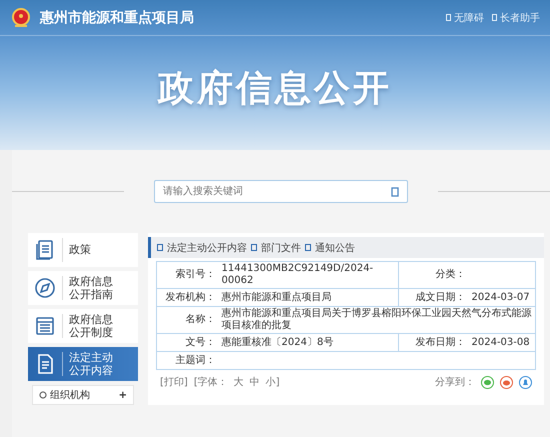 The height and width of the screenshot is (437, 550). Describe the element at coordinates (83, 364) in the screenshot. I see `sidebar-item: 法定主动公开内容` at that location.